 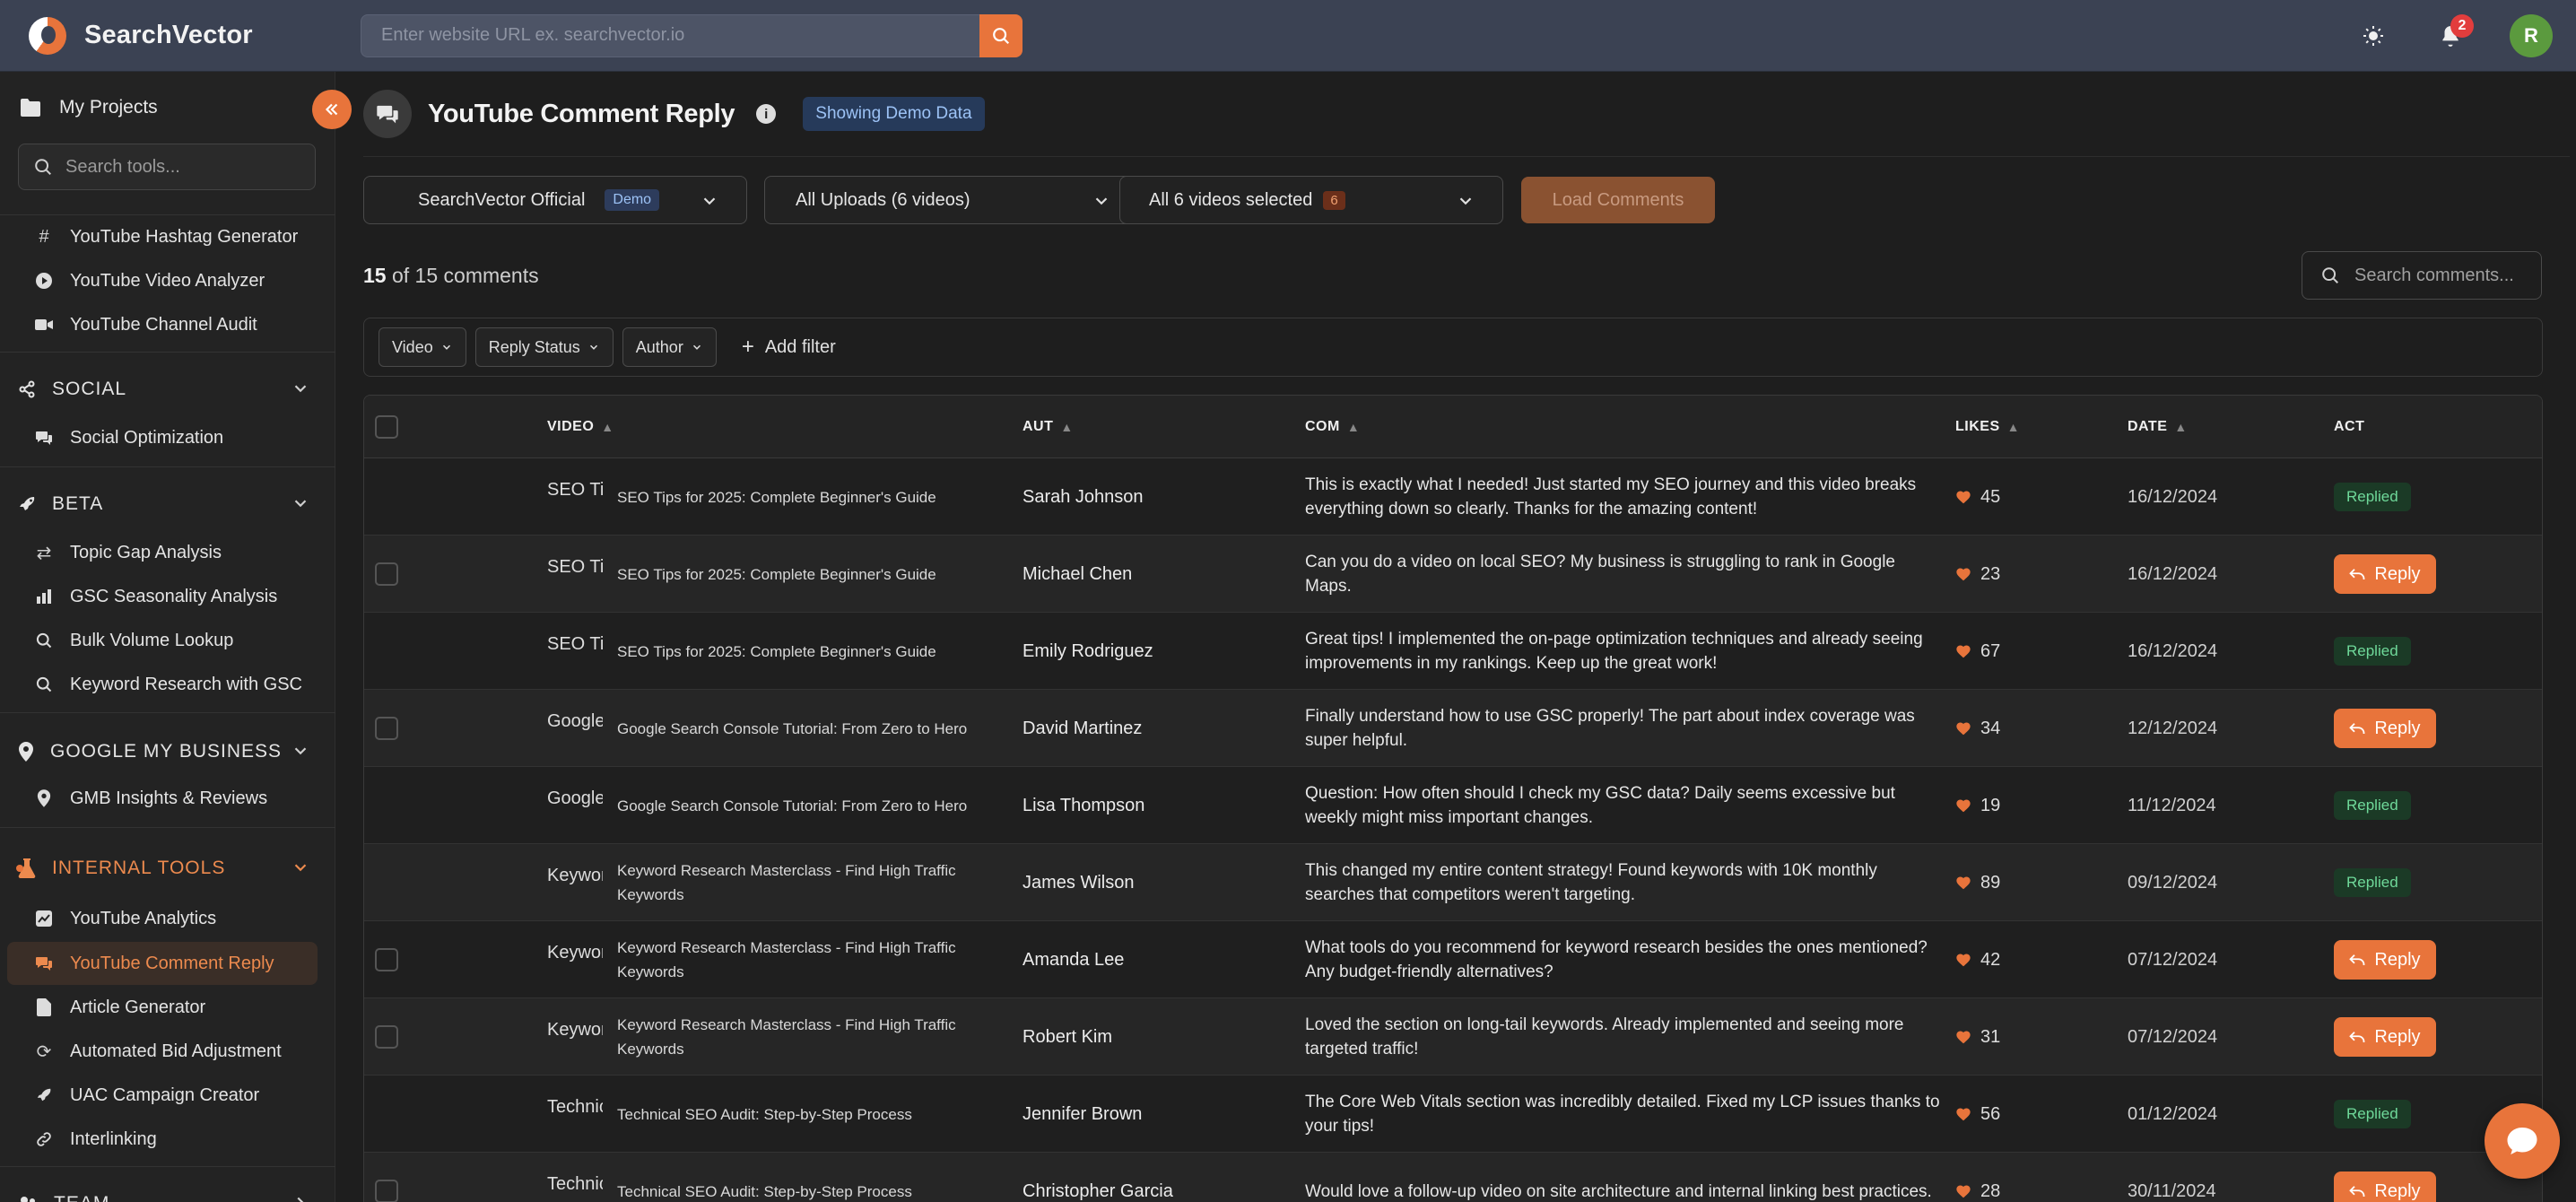 I want to click on video-camera-icon, so click(x=44, y=325).